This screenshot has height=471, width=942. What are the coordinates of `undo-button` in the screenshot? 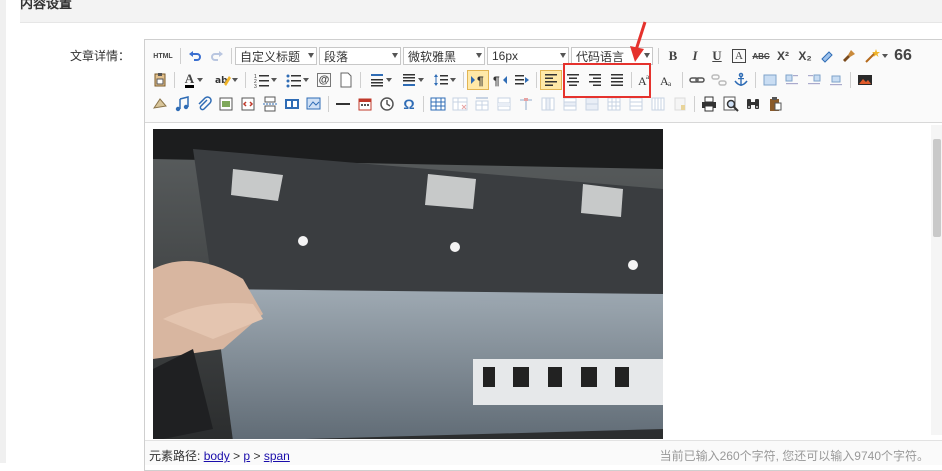 It's located at (195, 56).